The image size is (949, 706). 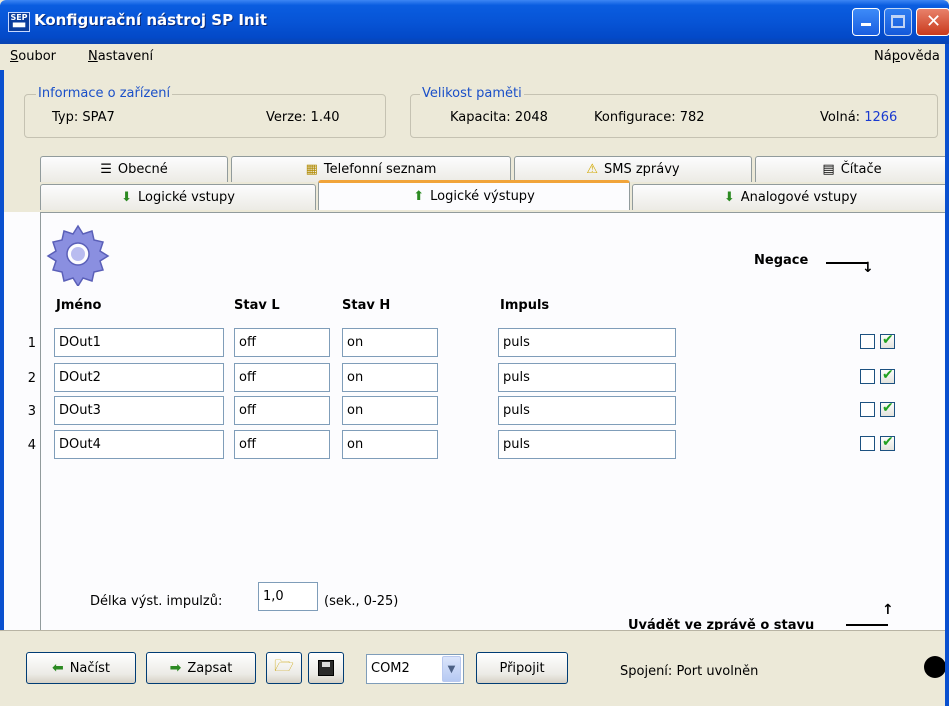 I want to click on minimize-button, so click(x=866, y=22).